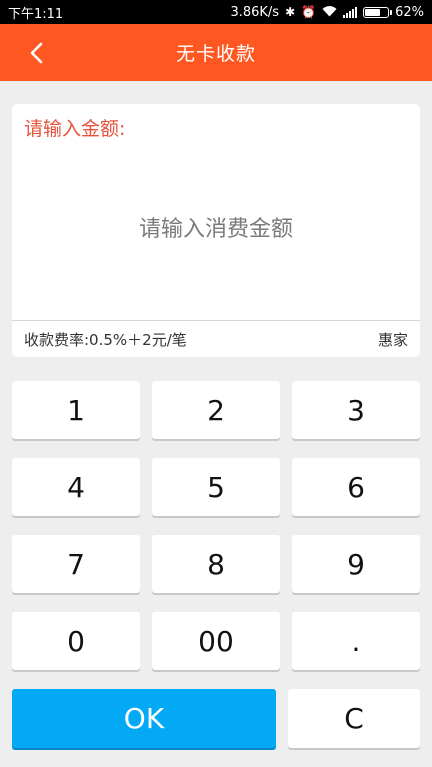  What do you see at coordinates (216, 641) in the screenshot?
I see `key-00: 00` at bounding box center [216, 641].